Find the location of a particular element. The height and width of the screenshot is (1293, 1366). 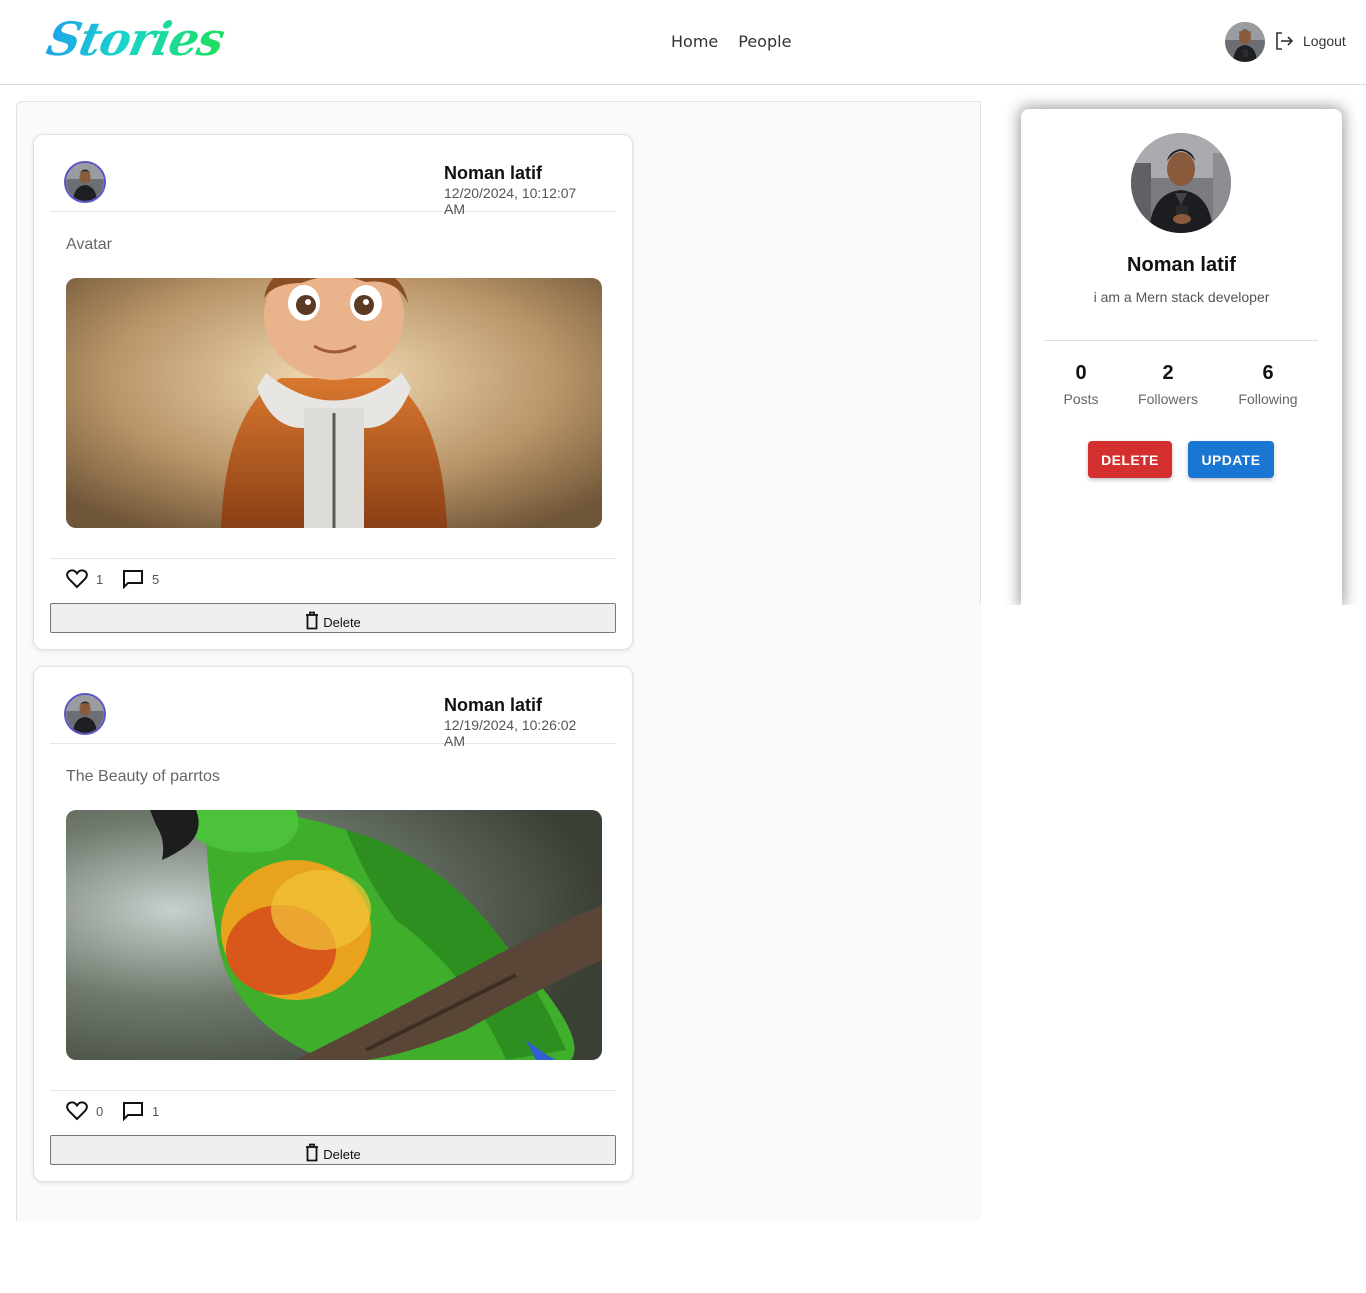

stat-followers: 2 Followers is located at coordinates (1168, 384).